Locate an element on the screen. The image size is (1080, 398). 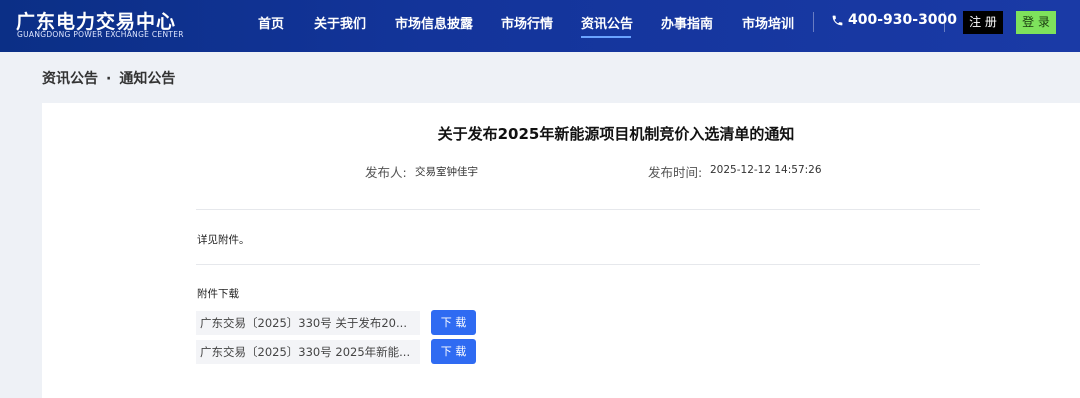
article-body: 详见附件。 is located at coordinates (223, 240).